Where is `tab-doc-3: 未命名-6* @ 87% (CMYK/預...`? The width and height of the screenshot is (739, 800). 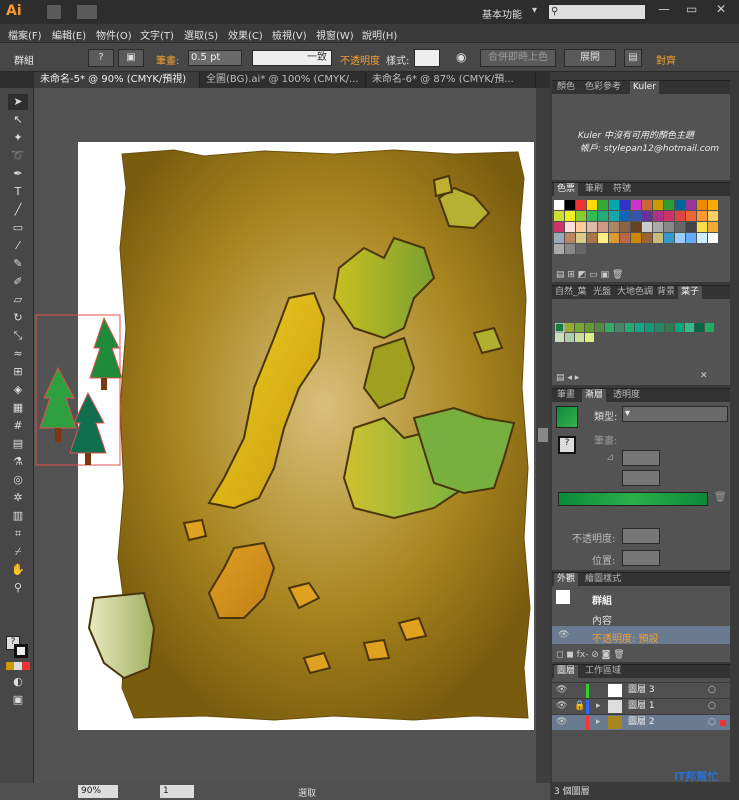
tab-doc-3: 未命名-6* @ 87% (CMYK/預... is located at coordinates (451, 80).